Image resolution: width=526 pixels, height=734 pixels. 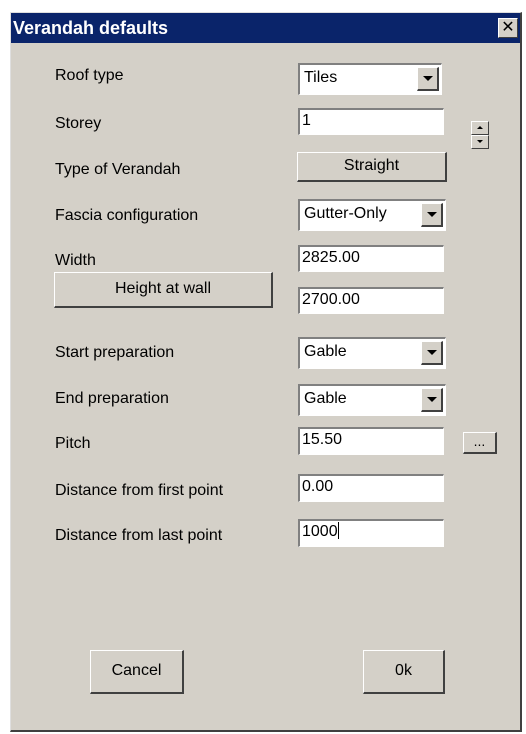 What do you see at coordinates (78, 123) in the screenshot?
I see `storey-label: Storey` at bounding box center [78, 123].